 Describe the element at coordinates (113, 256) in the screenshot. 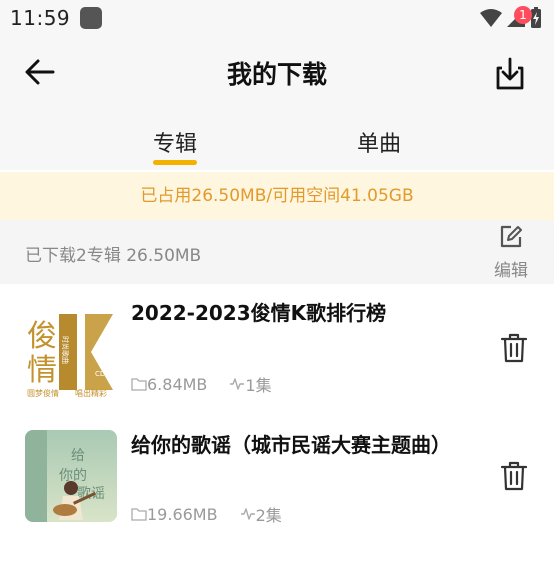

I see `download-summary: 已下载2专辑 26.50MB` at that location.